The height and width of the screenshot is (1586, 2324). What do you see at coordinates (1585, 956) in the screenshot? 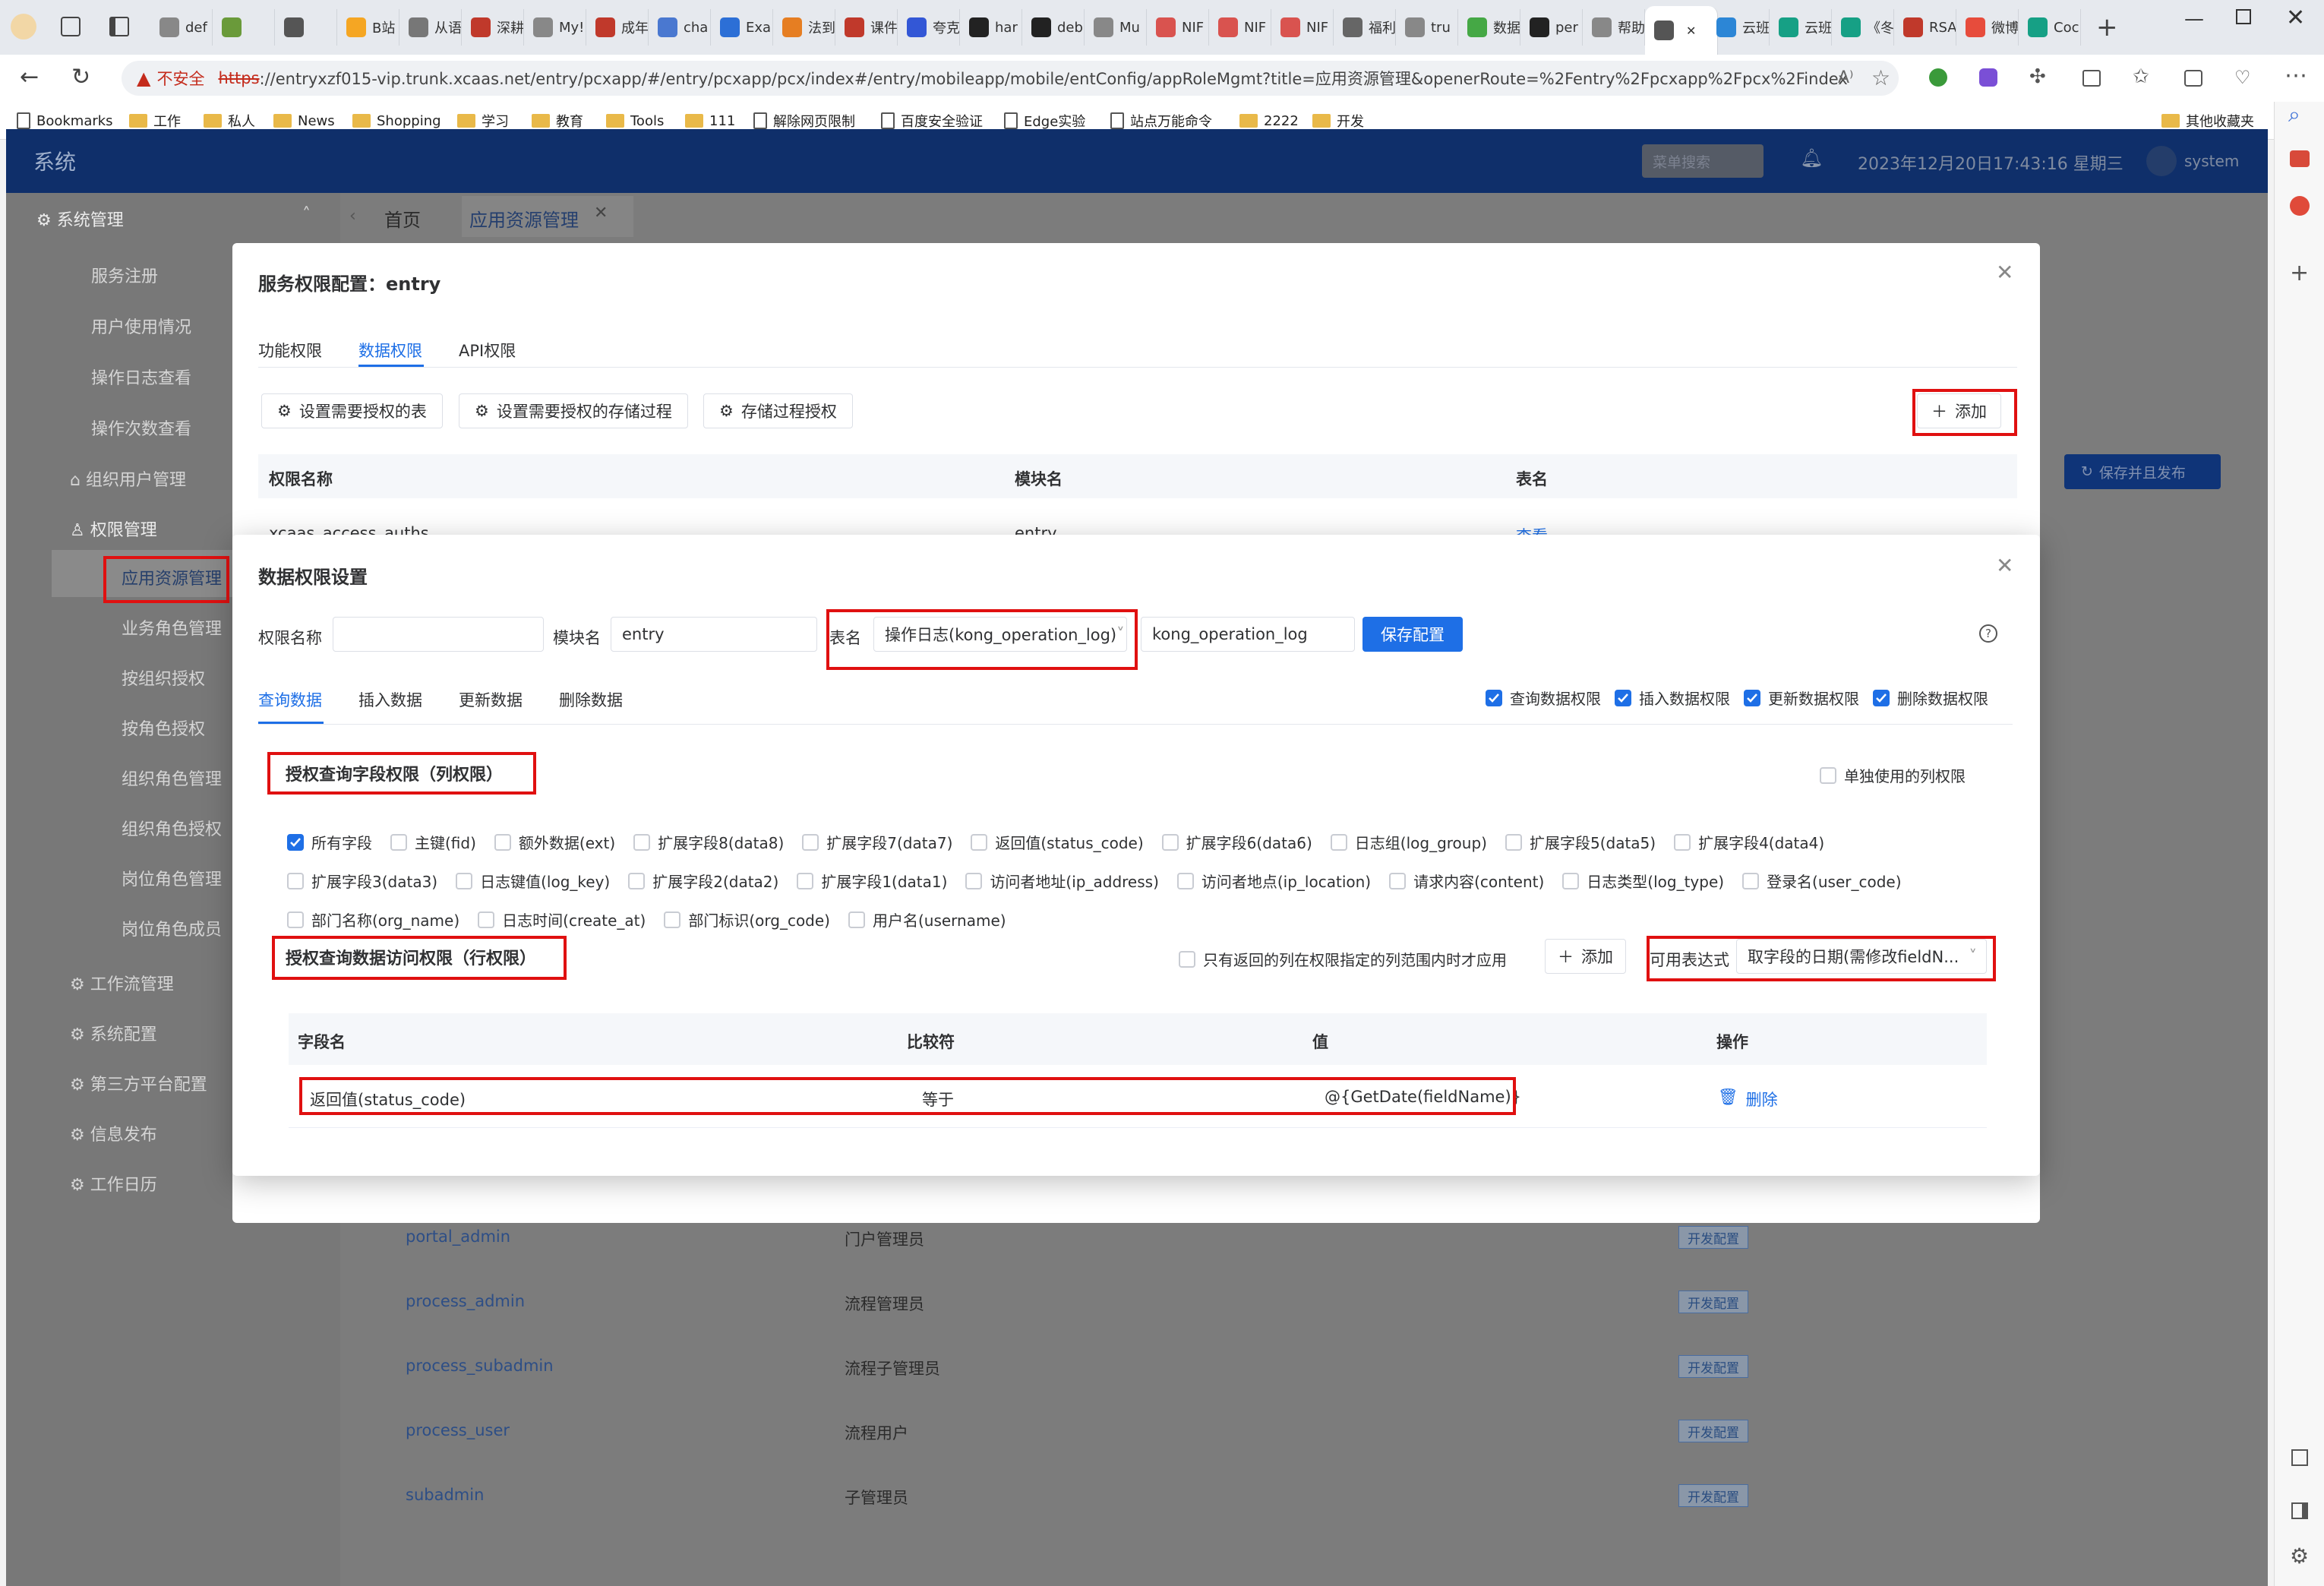
I see `add-row-rule-button: ＋ 添加` at bounding box center [1585, 956].